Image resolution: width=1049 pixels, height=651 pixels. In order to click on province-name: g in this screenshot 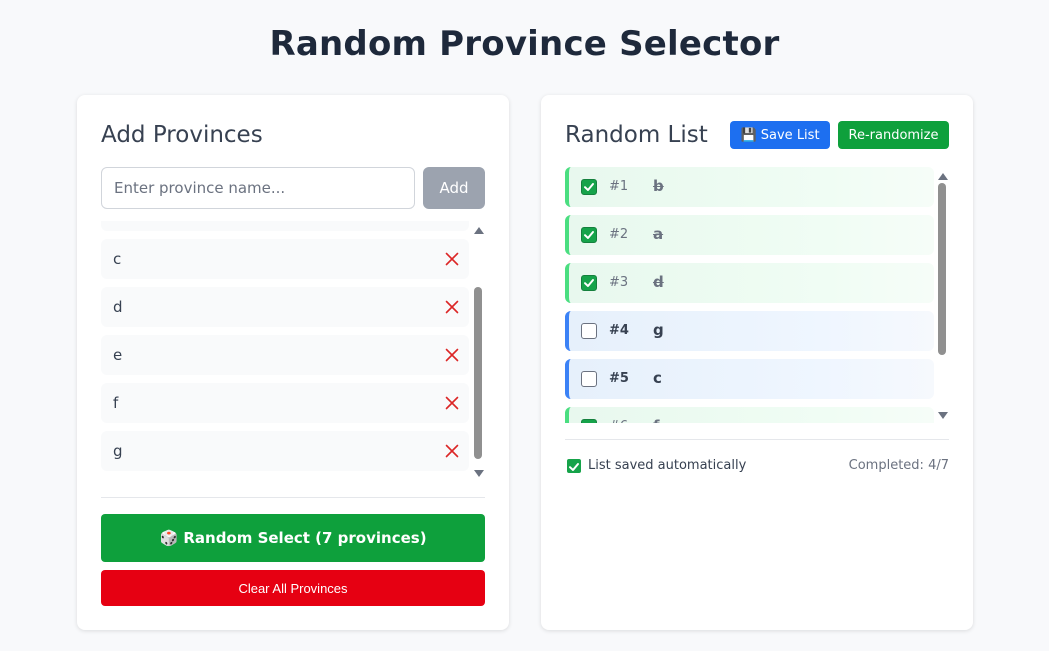, I will do `click(118, 451)`.